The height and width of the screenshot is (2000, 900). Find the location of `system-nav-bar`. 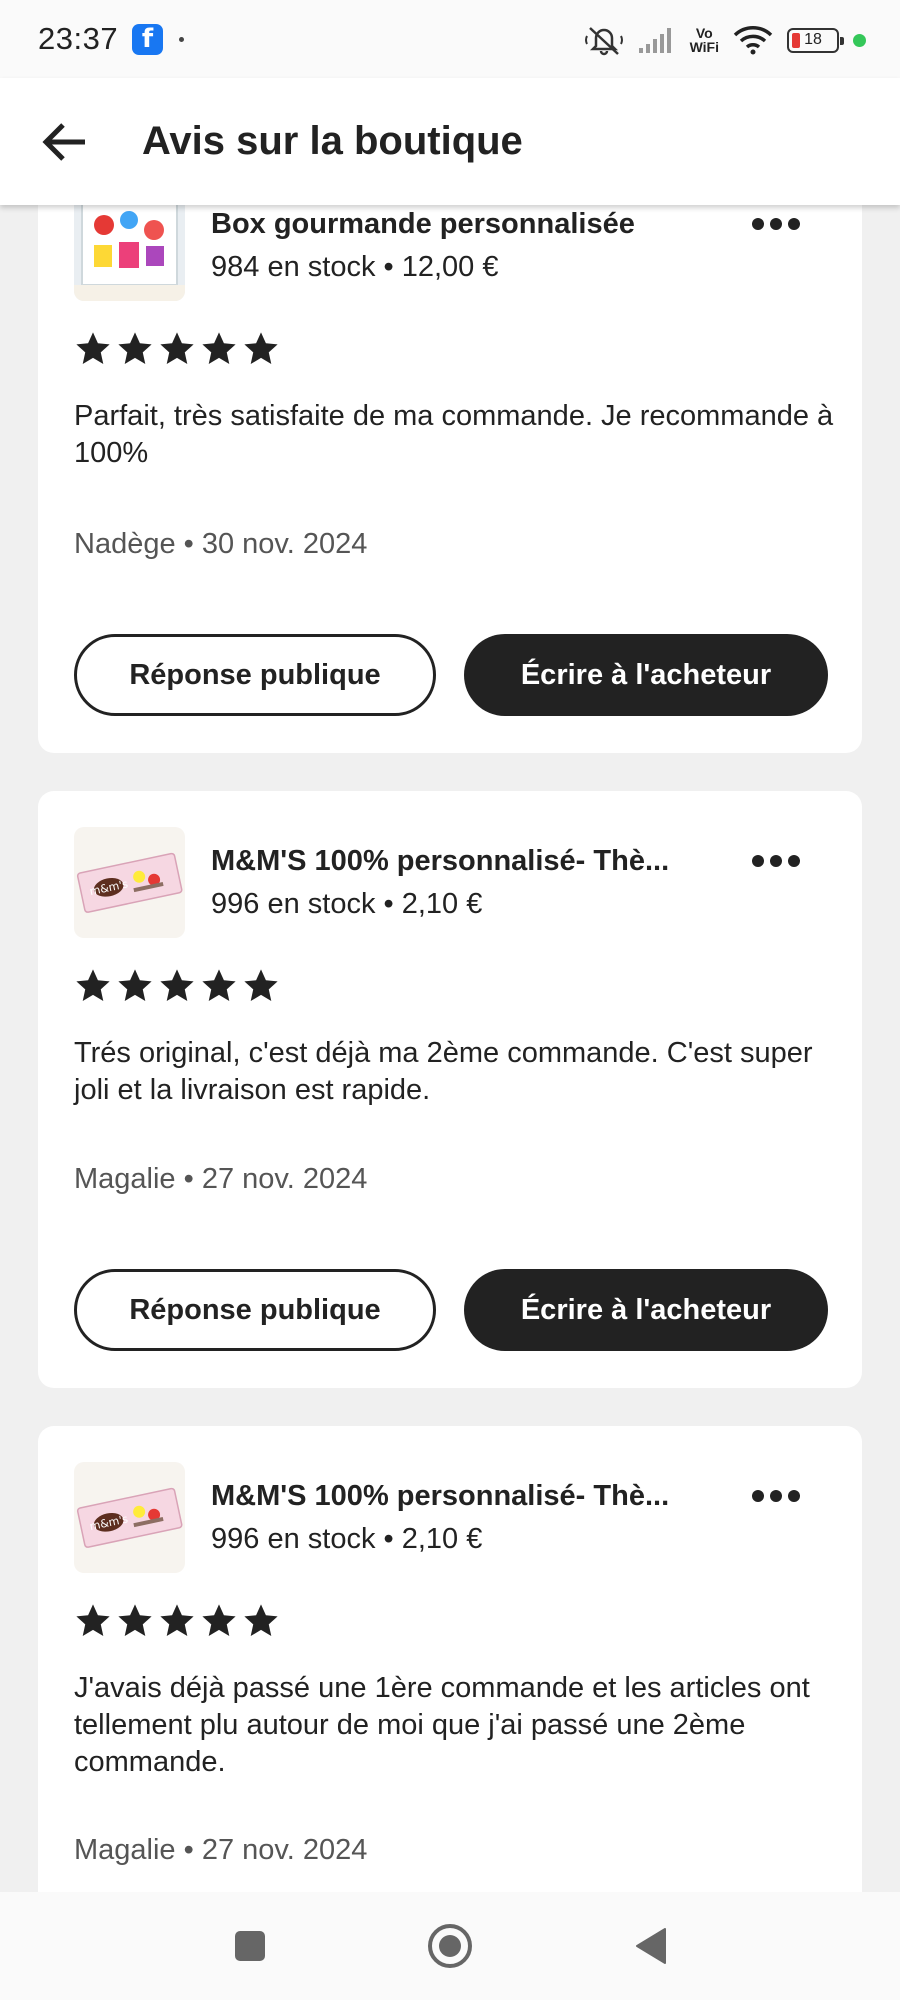

system-nav-bar is located at coordinates (450, 1946).